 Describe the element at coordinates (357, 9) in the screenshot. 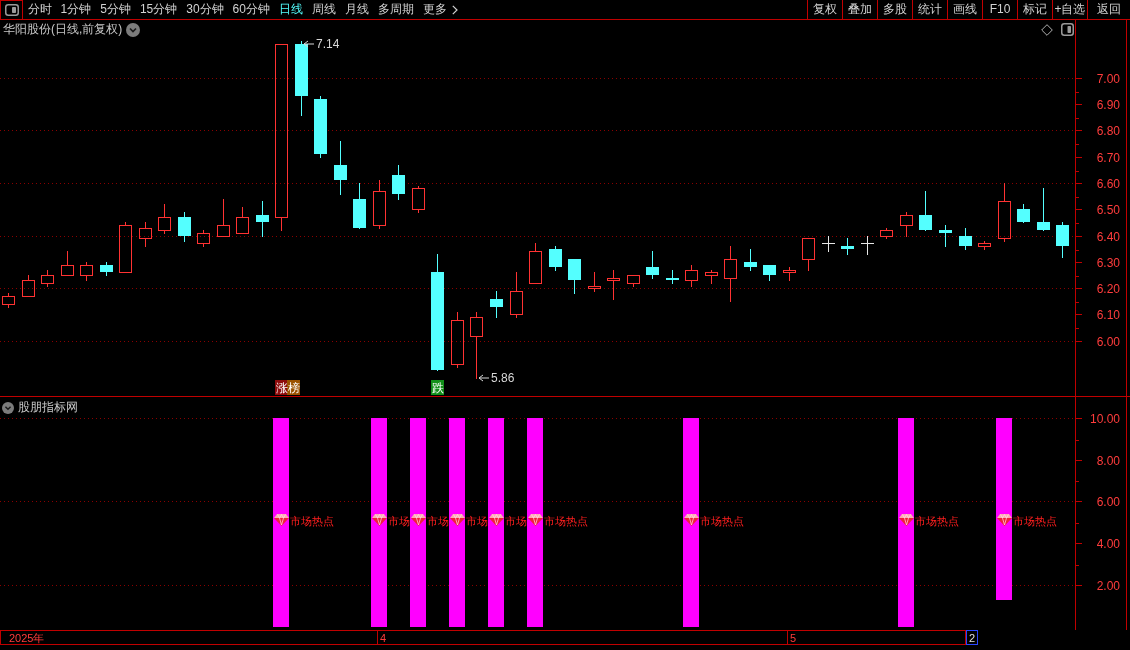

I see `period-tab: 月线` at that location.